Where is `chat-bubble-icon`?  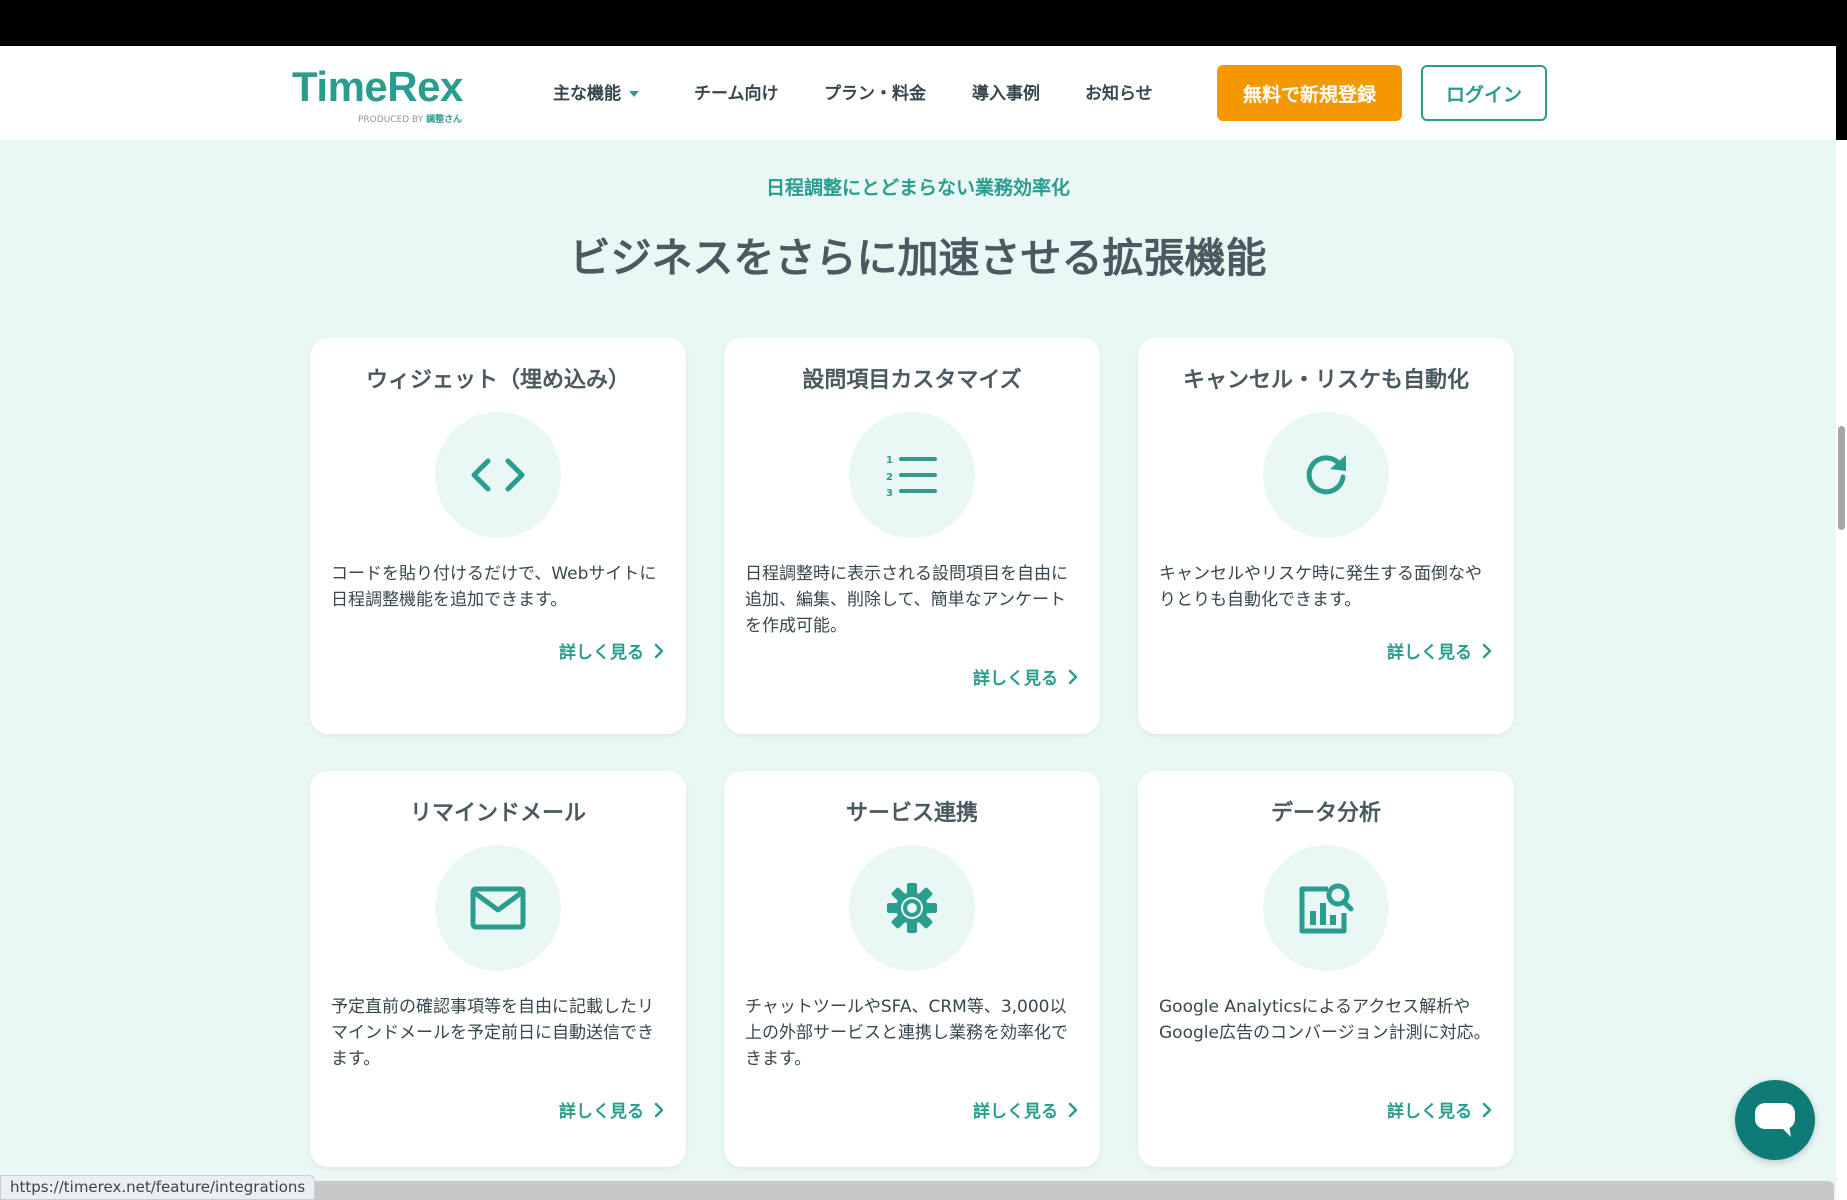
chat-bubble-icon is located at coordinates (1775, 1120).